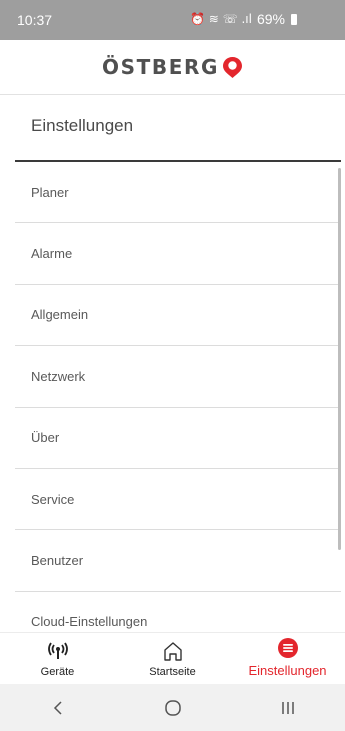 The image size is (345, 731). What do you see at coordinates (173, 651) in the screenshot?
I see `home-icon` at bounding box center [173, 651].